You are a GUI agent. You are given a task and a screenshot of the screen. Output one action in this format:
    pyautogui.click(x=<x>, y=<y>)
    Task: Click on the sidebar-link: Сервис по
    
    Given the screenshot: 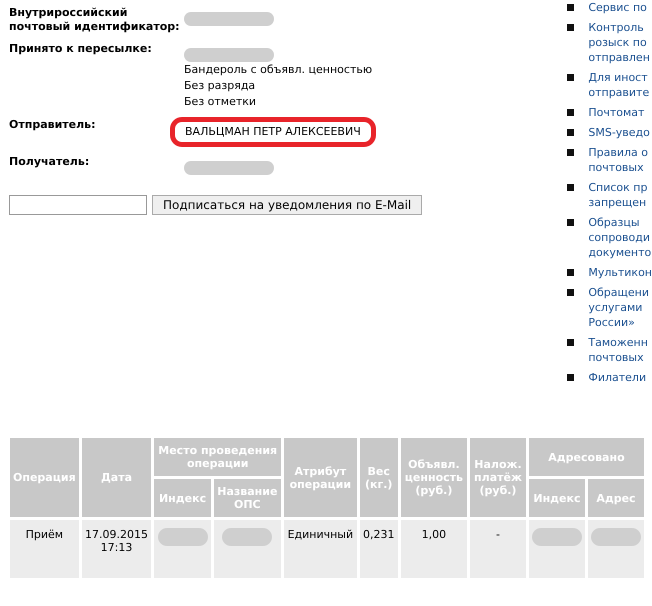 What is the action you would take?
    pyautogui.click(x=617, y=7)
    